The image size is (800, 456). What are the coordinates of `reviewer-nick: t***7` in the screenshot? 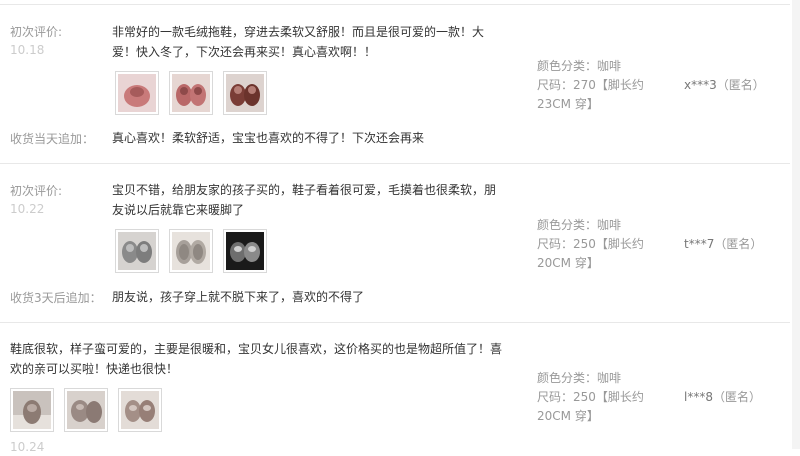 It's located at (699, 244).